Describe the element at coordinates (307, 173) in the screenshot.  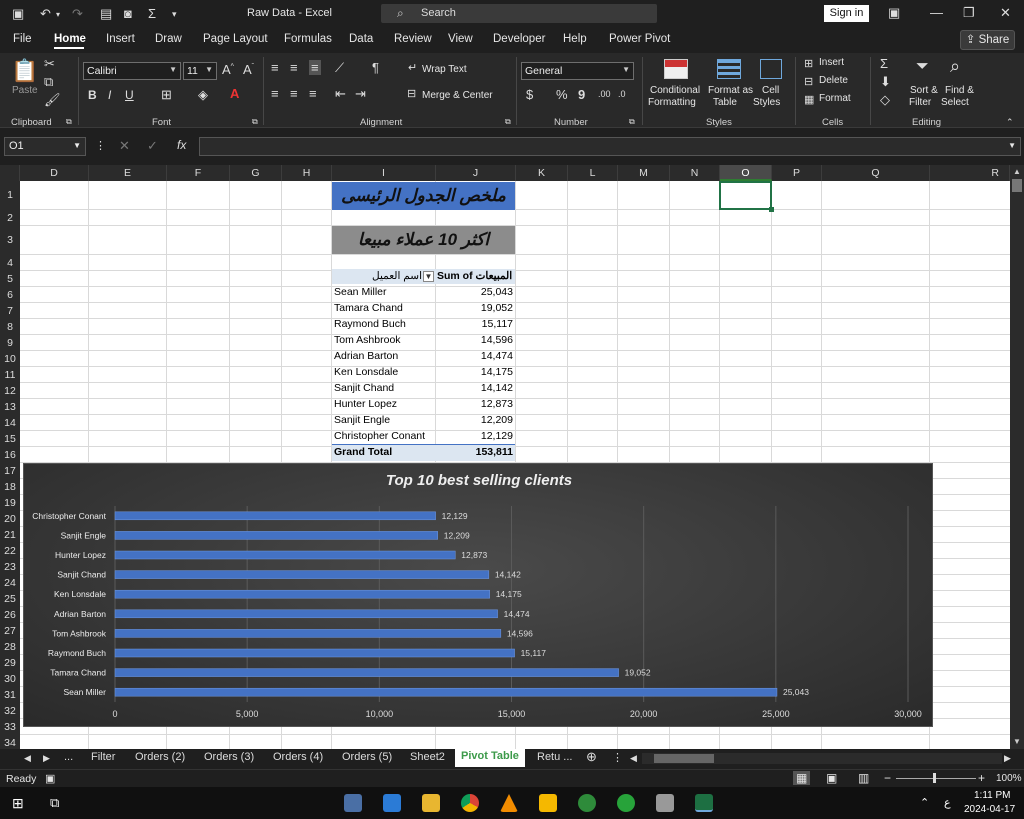
I see `column-header: H` at that location.